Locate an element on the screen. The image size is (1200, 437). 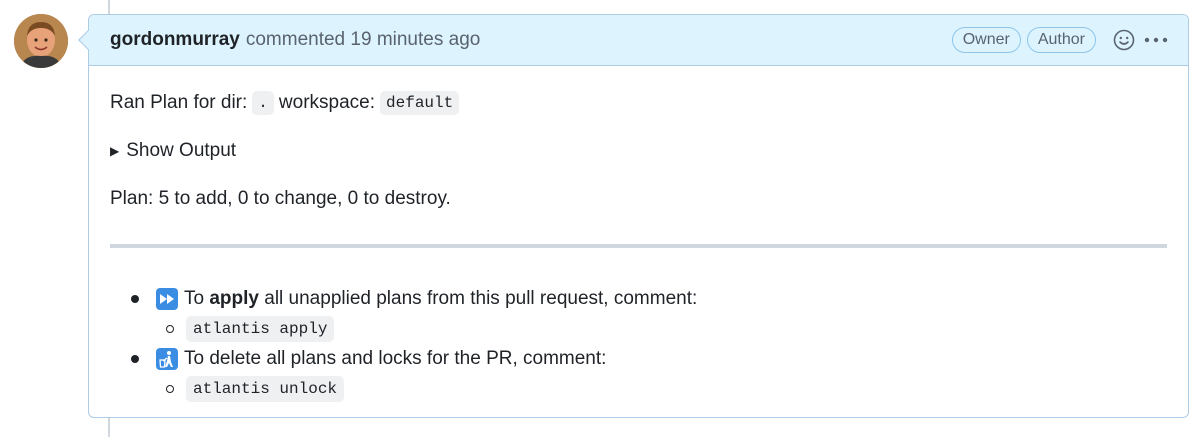
header-actions: Owner Author is located at coordinates (1058, 40).